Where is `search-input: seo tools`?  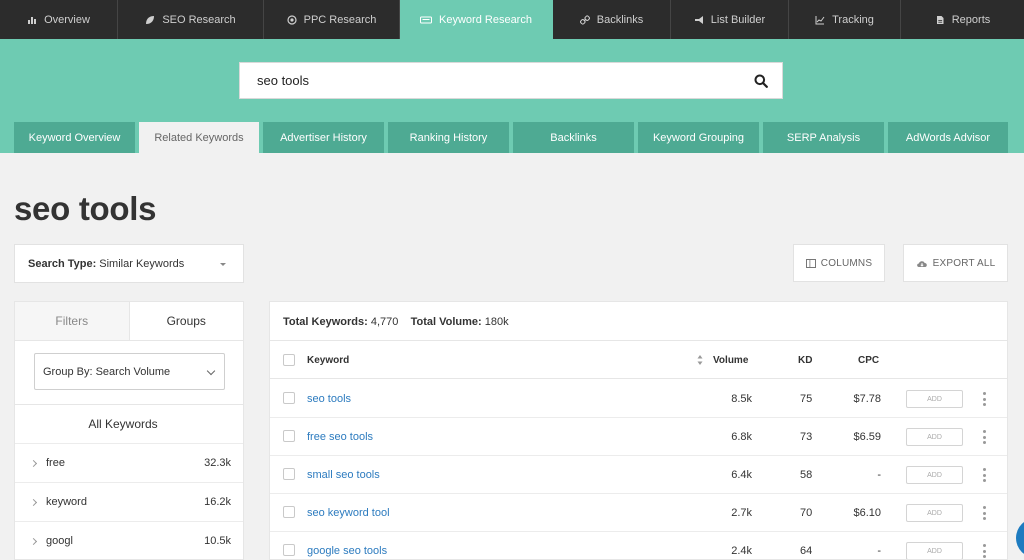 search-input: seo tools is located at coordinates (490, 80).